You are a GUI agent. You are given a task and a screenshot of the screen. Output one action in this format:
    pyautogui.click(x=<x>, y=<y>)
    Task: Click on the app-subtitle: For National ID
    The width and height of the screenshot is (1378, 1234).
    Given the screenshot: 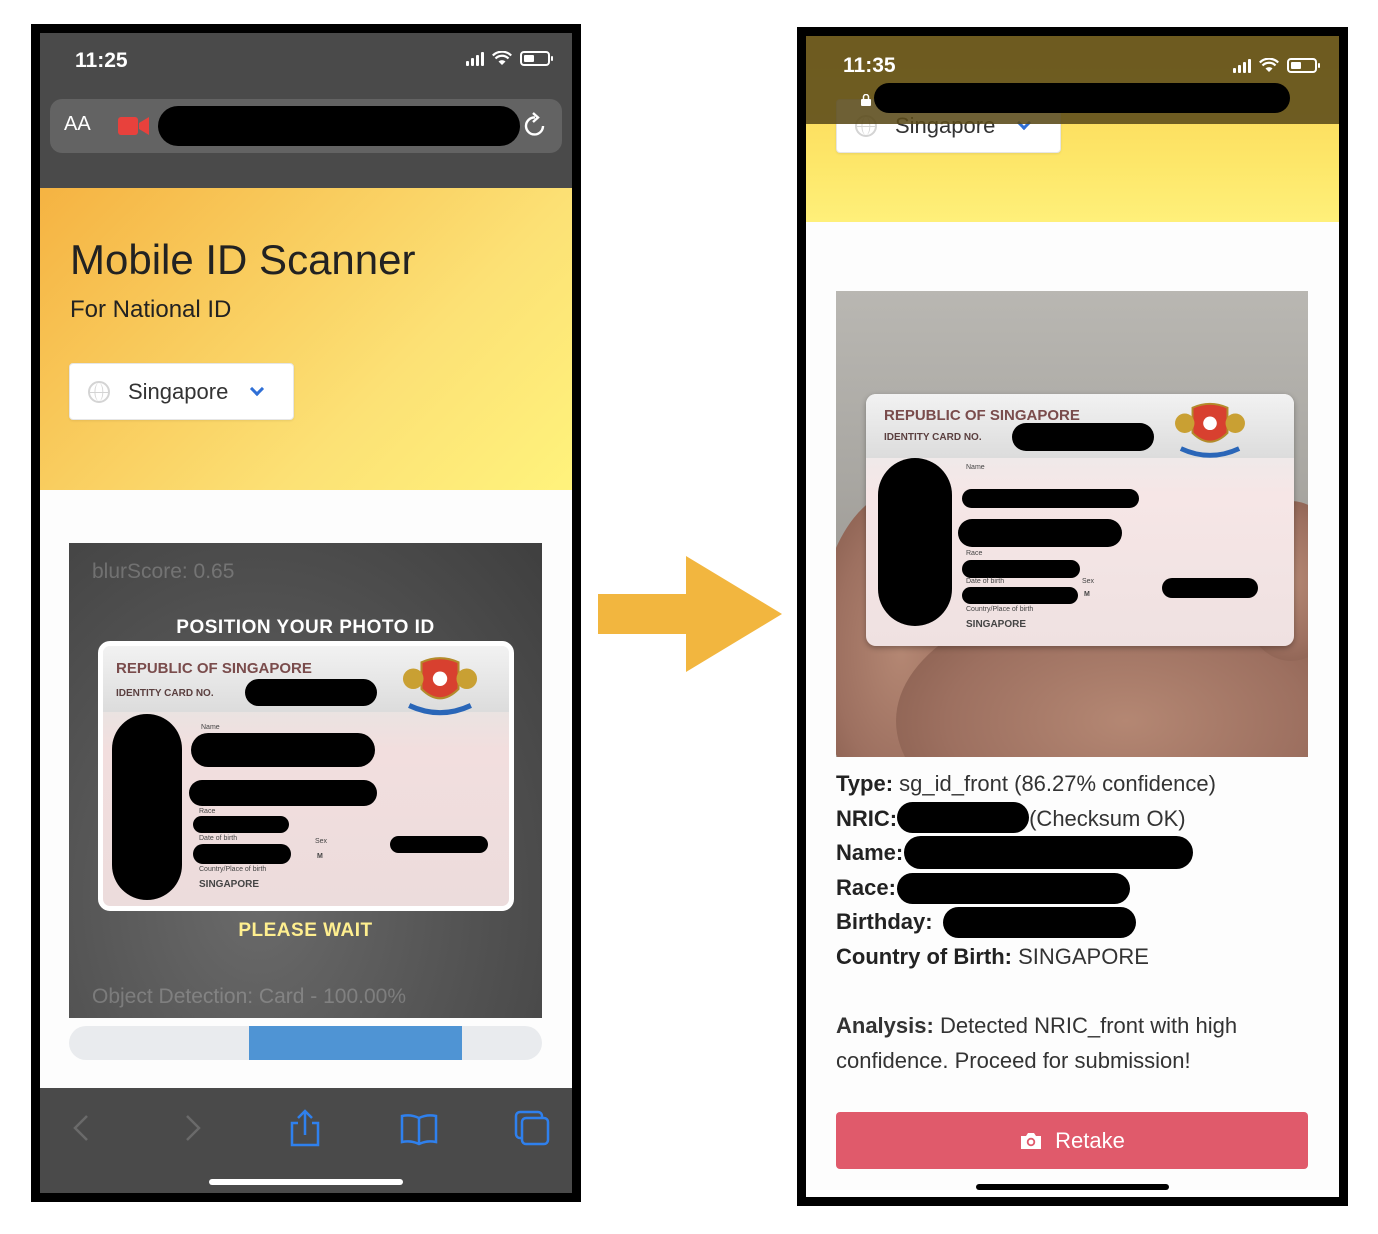 What is the action you would take?
    pyautogui.click(x=151, y=309)
    